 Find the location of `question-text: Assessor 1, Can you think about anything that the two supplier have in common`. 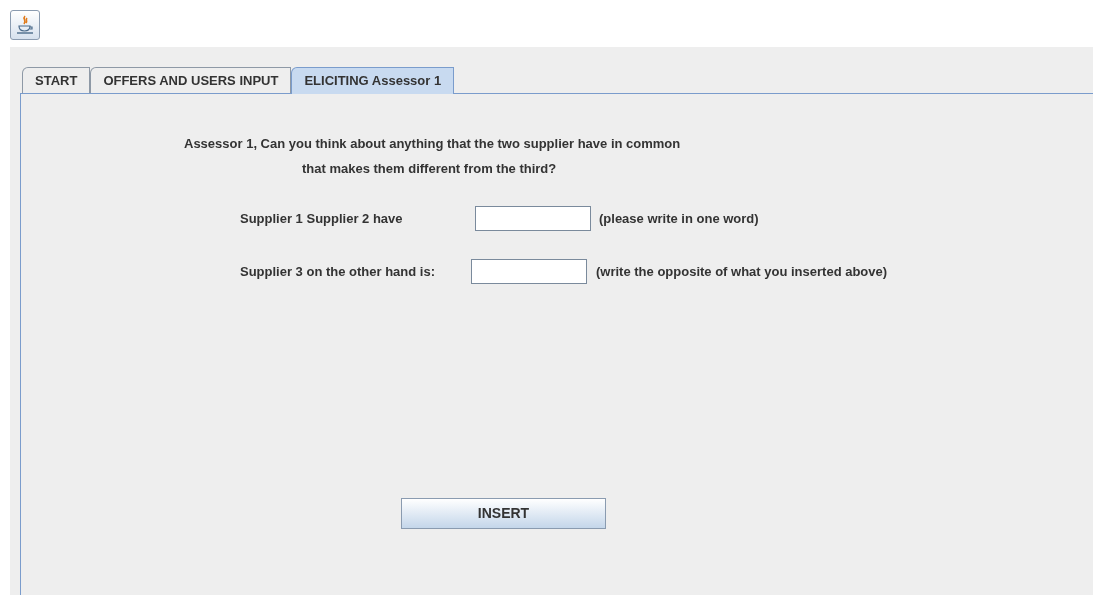

question-text: Assessor 1, Can you think about anything that the two supplier have in common is located at coordinates (433, 144).